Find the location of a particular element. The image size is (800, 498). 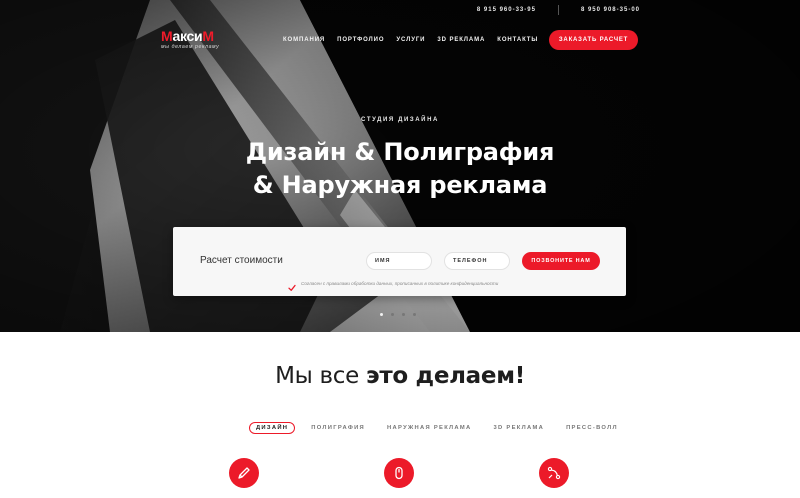

slider-dots is located at coordinates (398, 314).